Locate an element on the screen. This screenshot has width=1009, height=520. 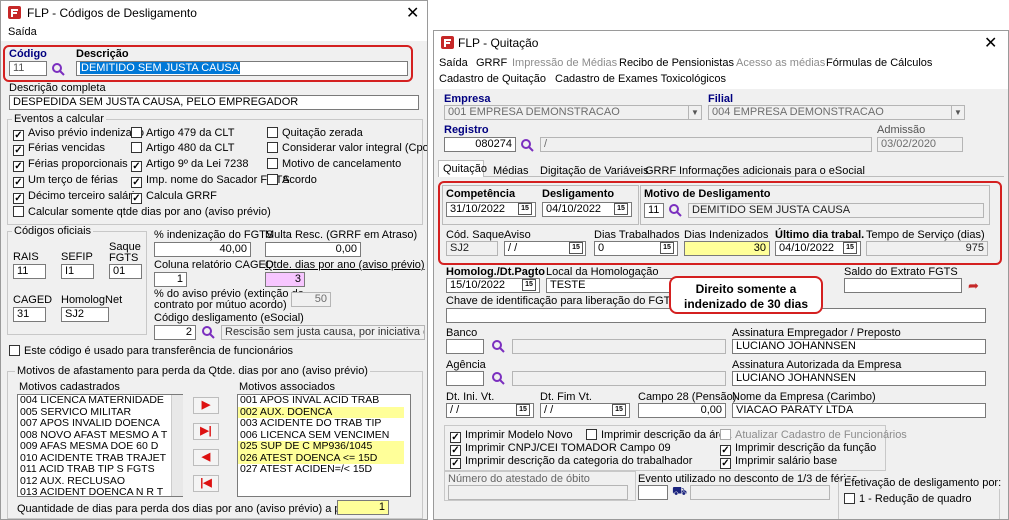
sefip-input: I1 is located at coordinates (77, 271).